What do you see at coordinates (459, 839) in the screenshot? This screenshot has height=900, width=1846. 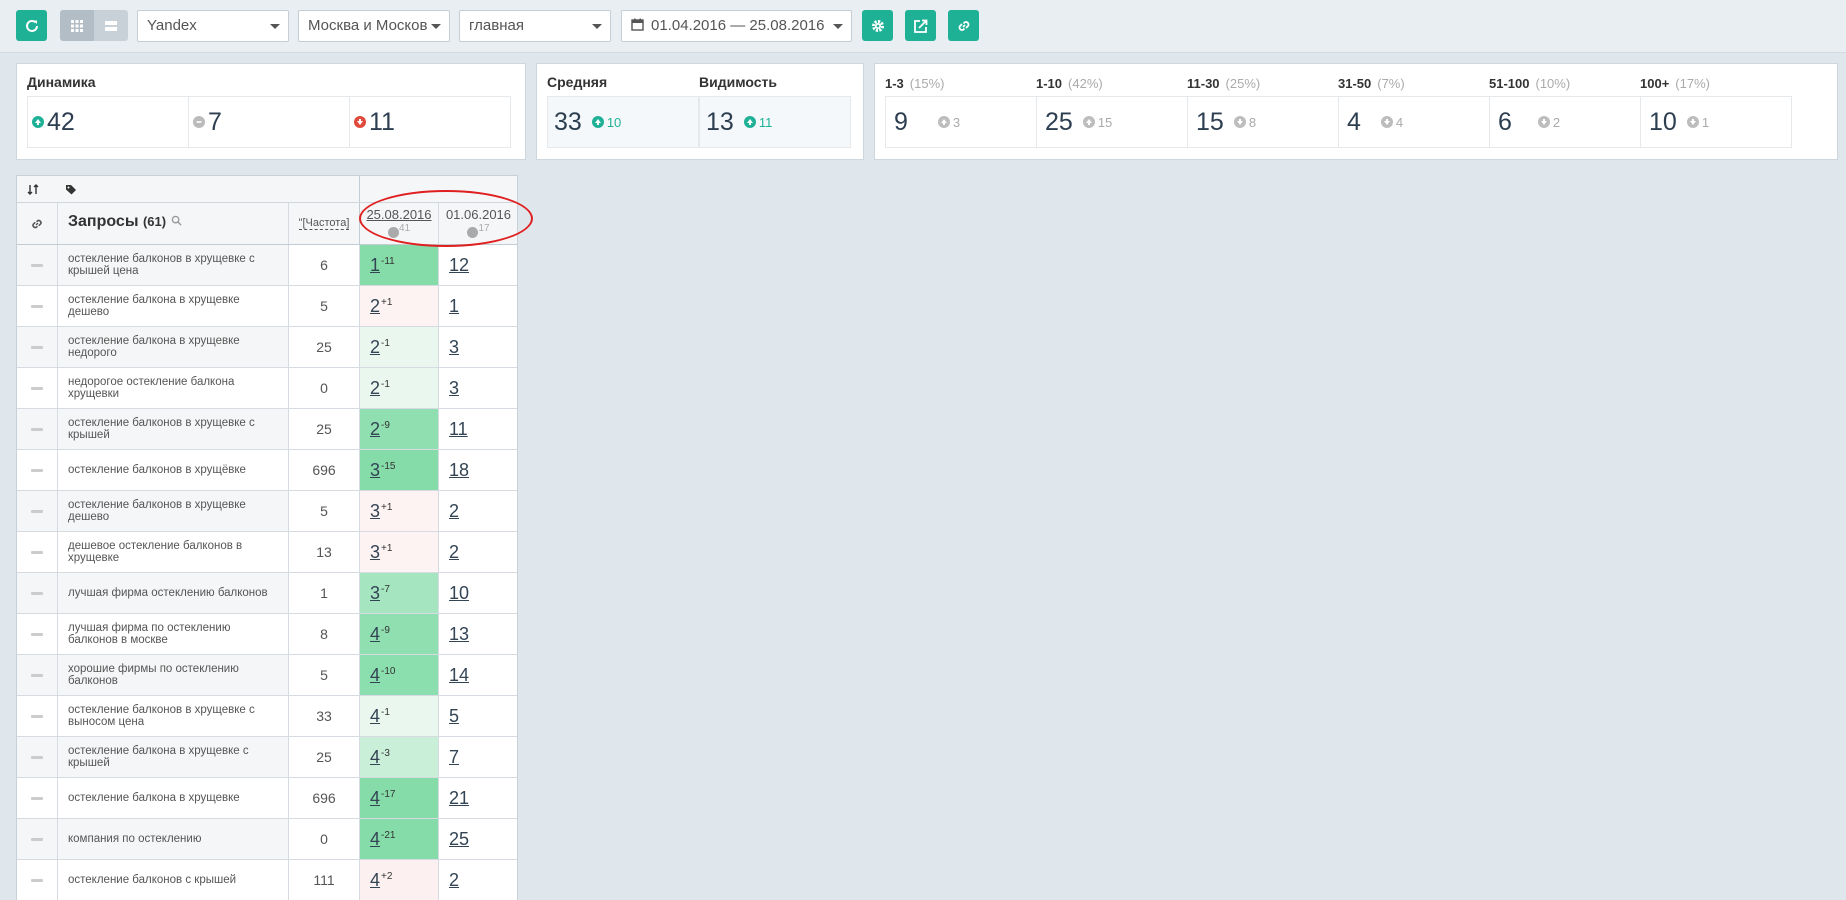 I see `position-value: 25` at bounding box center [459, 839].